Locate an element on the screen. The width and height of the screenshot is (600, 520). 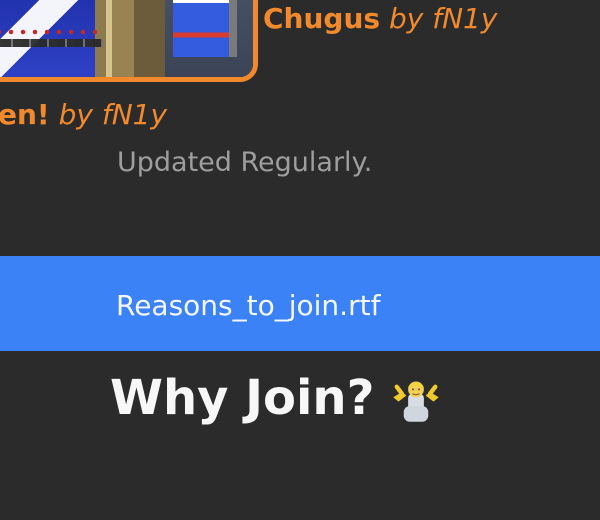
title-line-en: en! by fN1y is located at coordinates (83, 115).